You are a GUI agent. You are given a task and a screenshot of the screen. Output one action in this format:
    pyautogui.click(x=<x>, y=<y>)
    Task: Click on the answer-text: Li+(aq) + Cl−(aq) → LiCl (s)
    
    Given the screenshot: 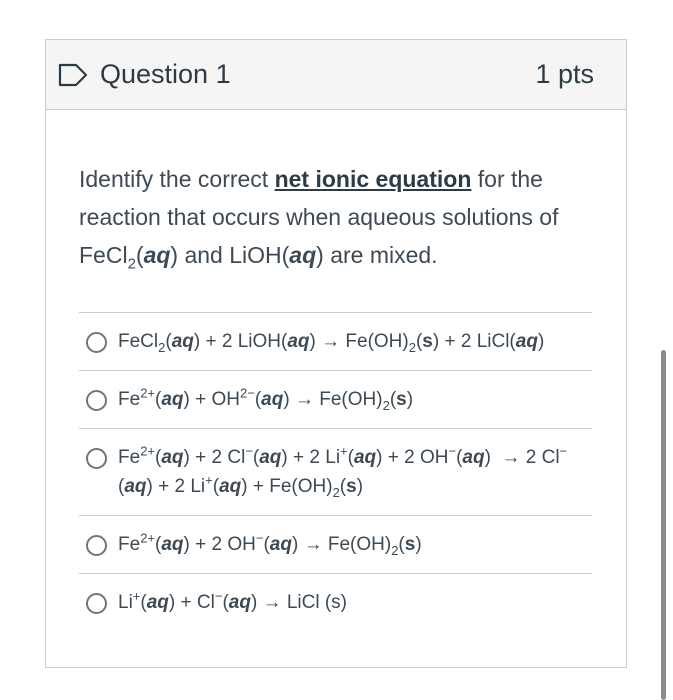 What is the action you would take?
    pyautogui.click(x=233, y=600)
    